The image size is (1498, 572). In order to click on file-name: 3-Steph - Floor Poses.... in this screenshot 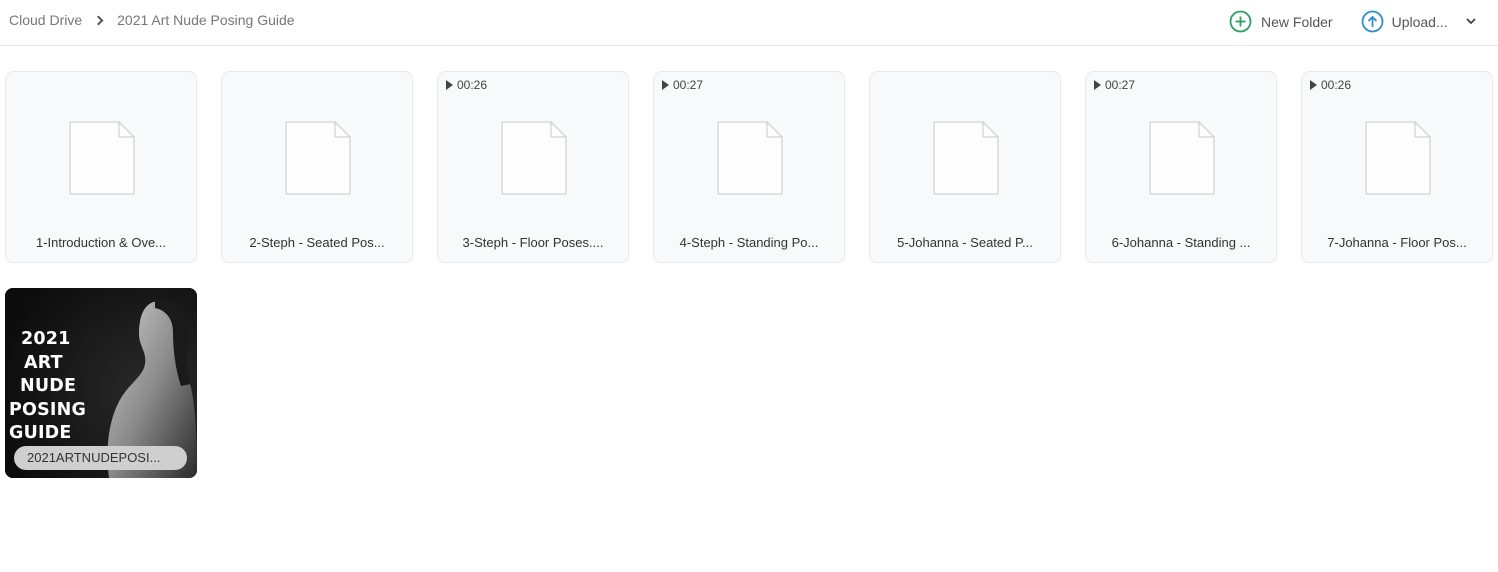, I will do `click(533, 242)`.